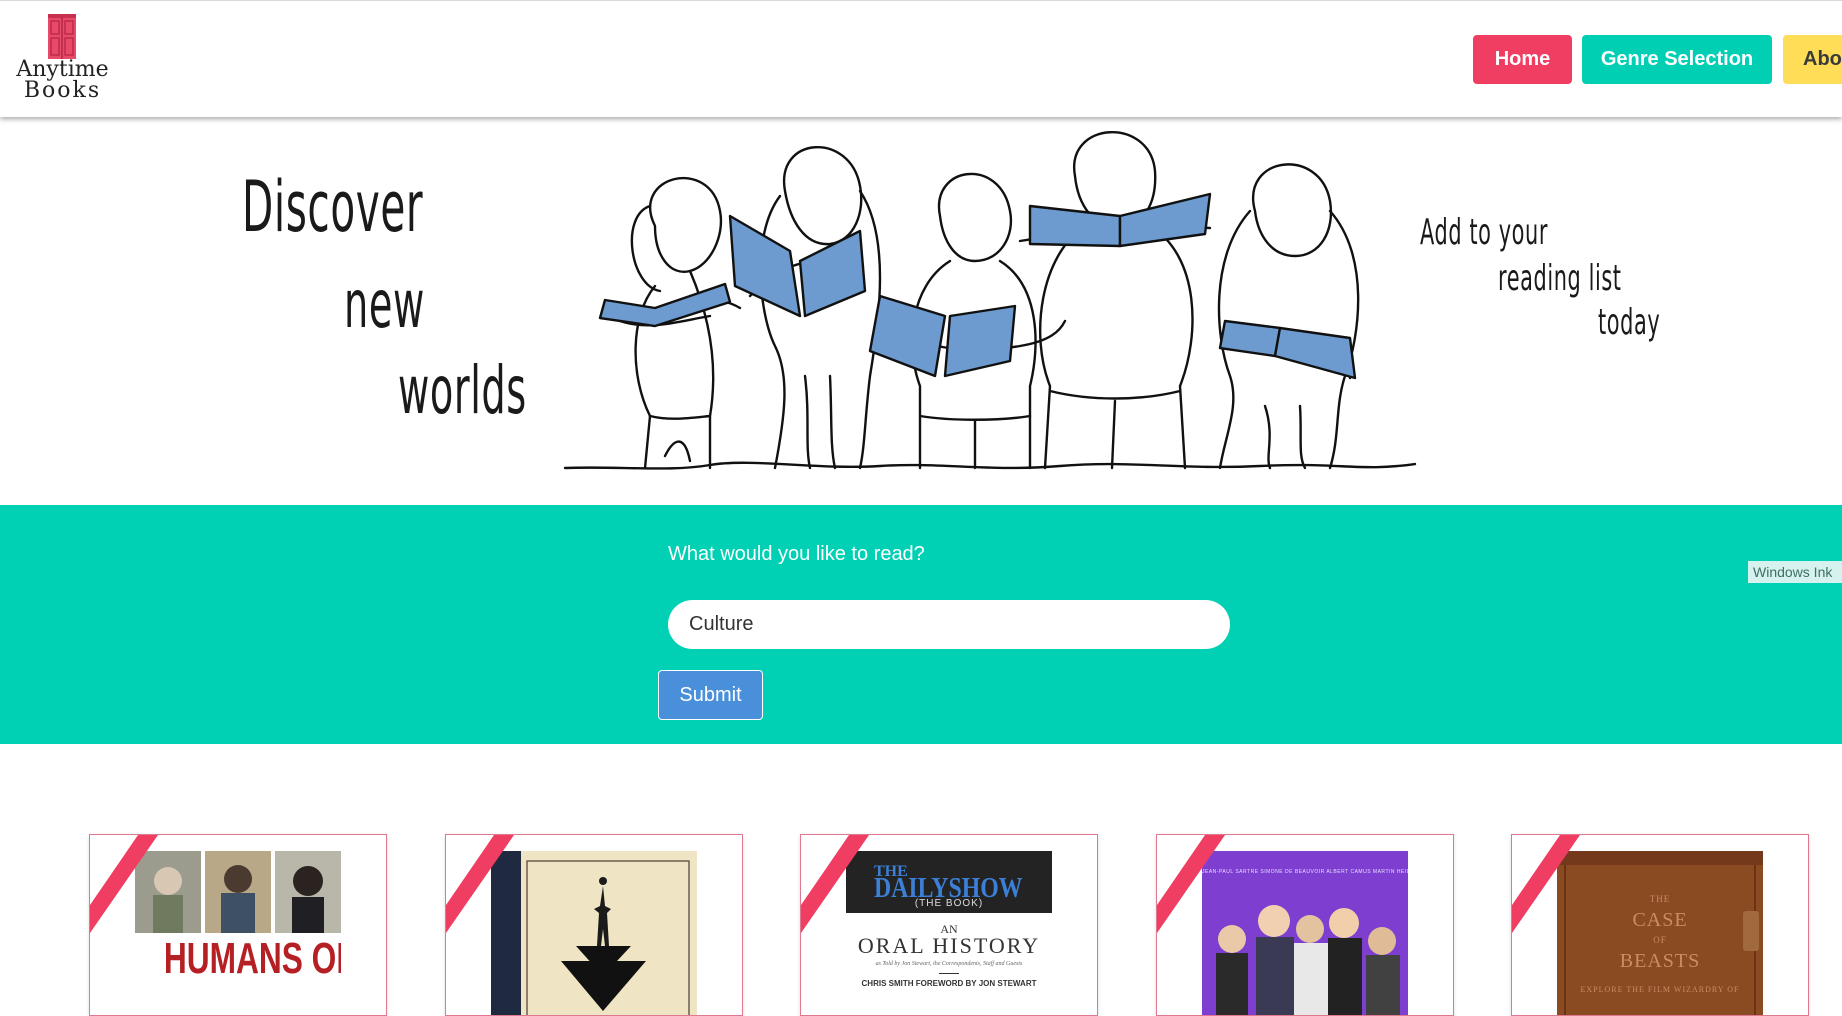 This screenshot has width=1842, height=1016. Describe the element at coordinates (252, 958) in the screenshot. I see `cover-title: HUMANS OF` at that location.